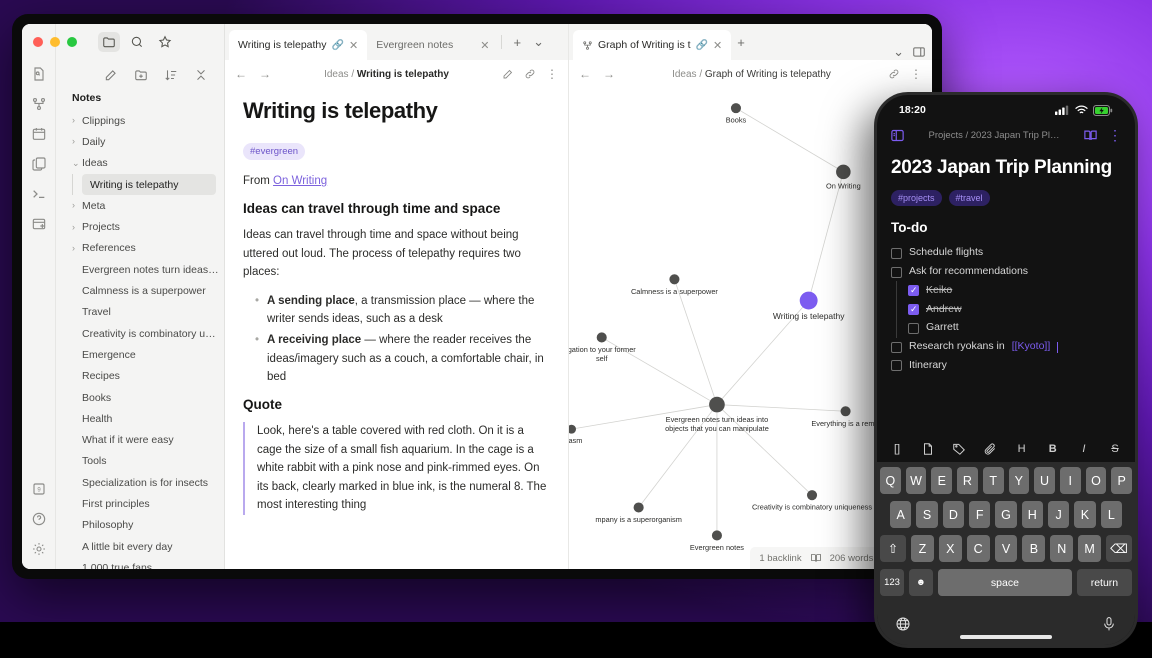  What do you see at coordinates (77, 163) in the screenshot?
I see `chevron-down-icon: ⌄` at bounding box center [77, 163].